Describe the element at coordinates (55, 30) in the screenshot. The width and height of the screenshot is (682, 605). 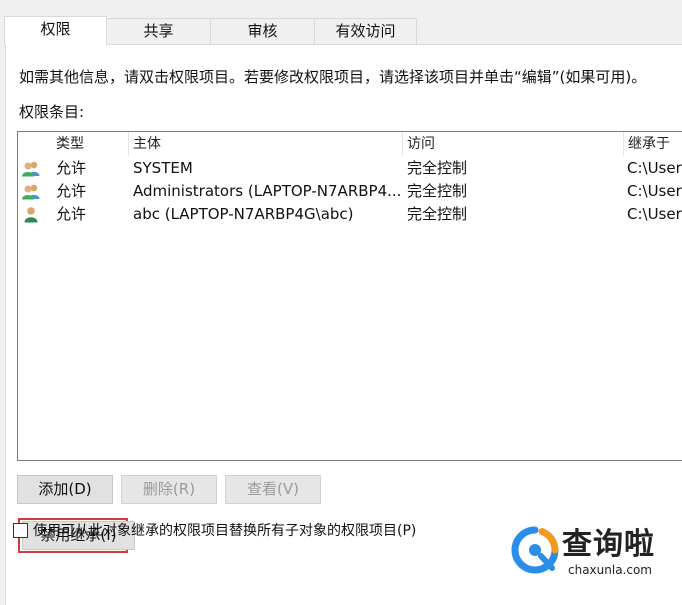
I see `tab-permissions: 权限` at that location.